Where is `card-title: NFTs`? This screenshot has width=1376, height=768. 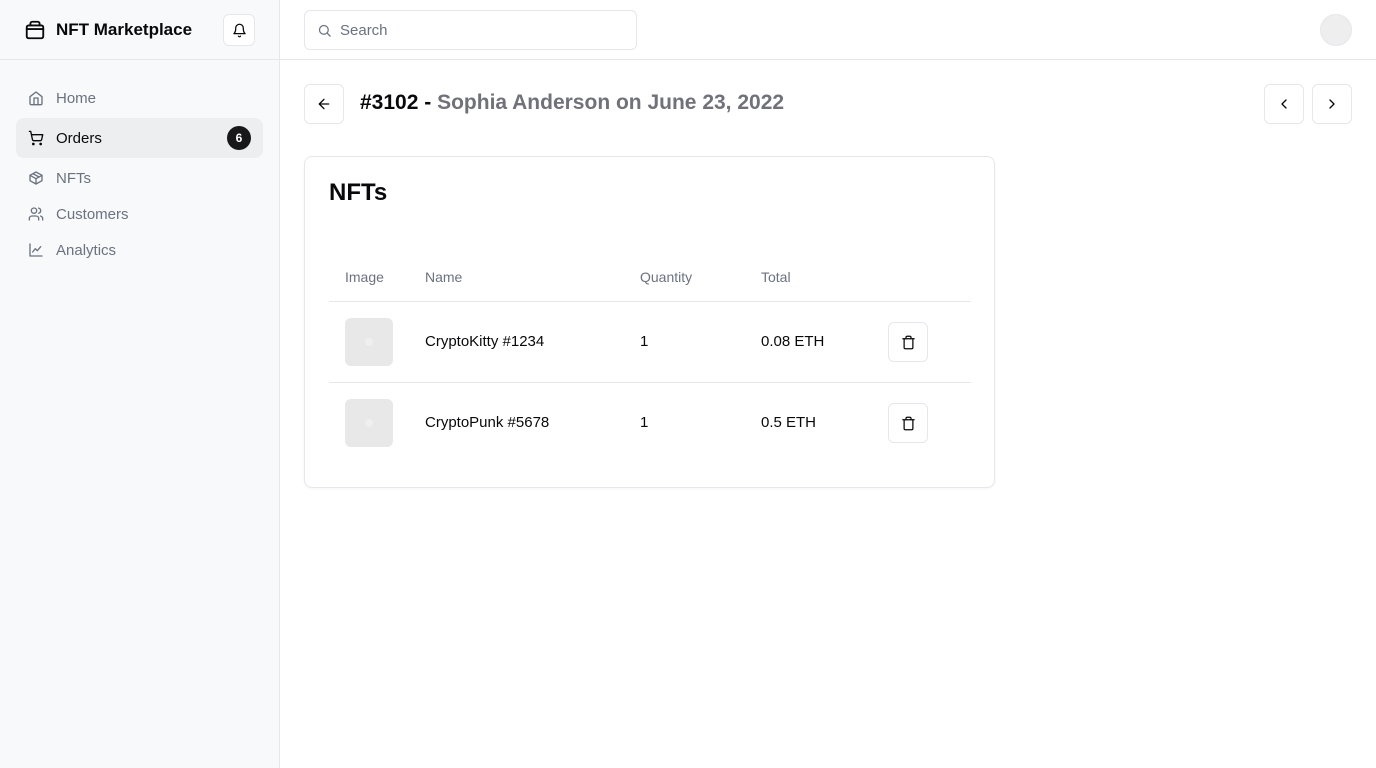 card-title: NFTs is located at coordinates (358, 192).